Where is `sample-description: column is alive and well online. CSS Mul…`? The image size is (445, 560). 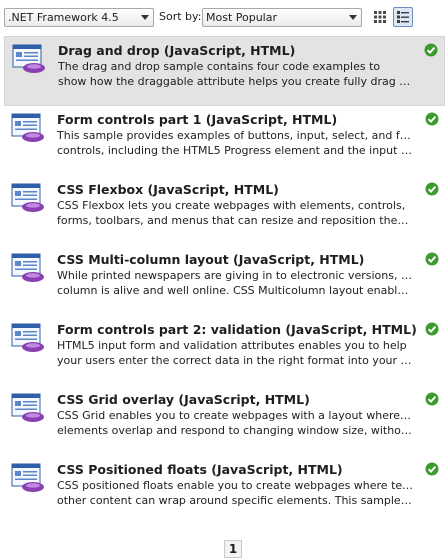
sample-description: column is alive and well online. CSS Mul… is located at coordinates (235, 290).